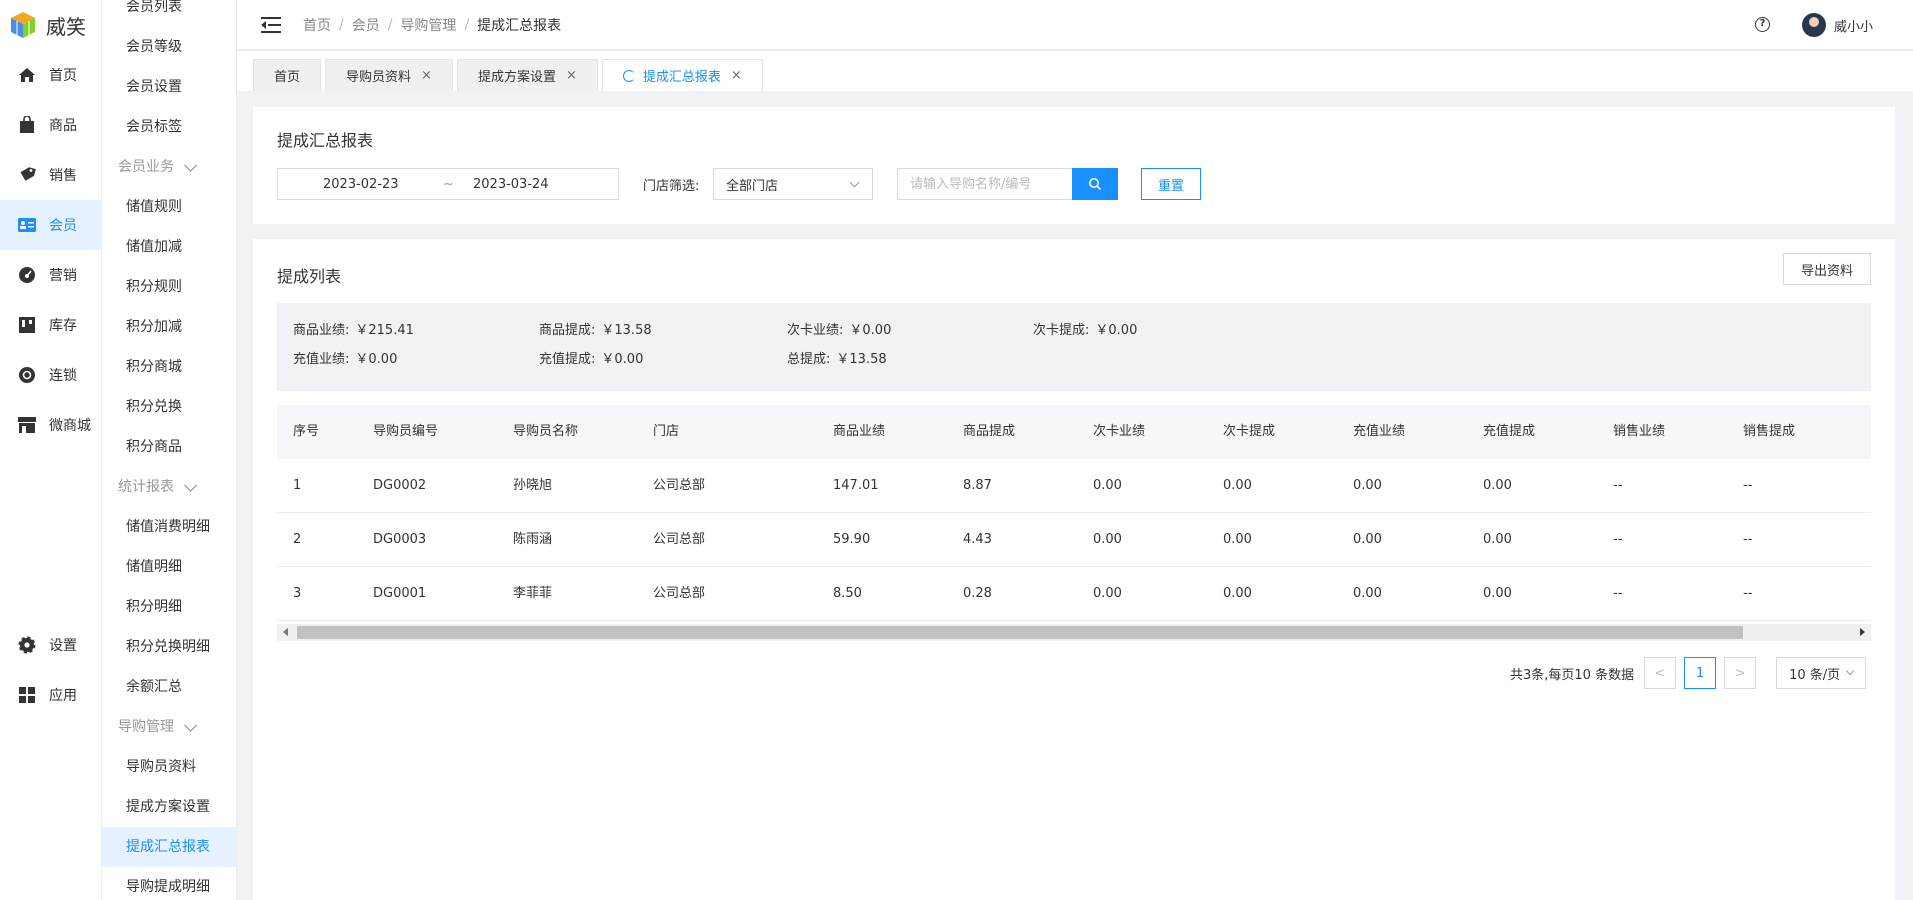 The height and width of the screenshot is (900, 1913). I want to click on search-button, so click(1095, 184).